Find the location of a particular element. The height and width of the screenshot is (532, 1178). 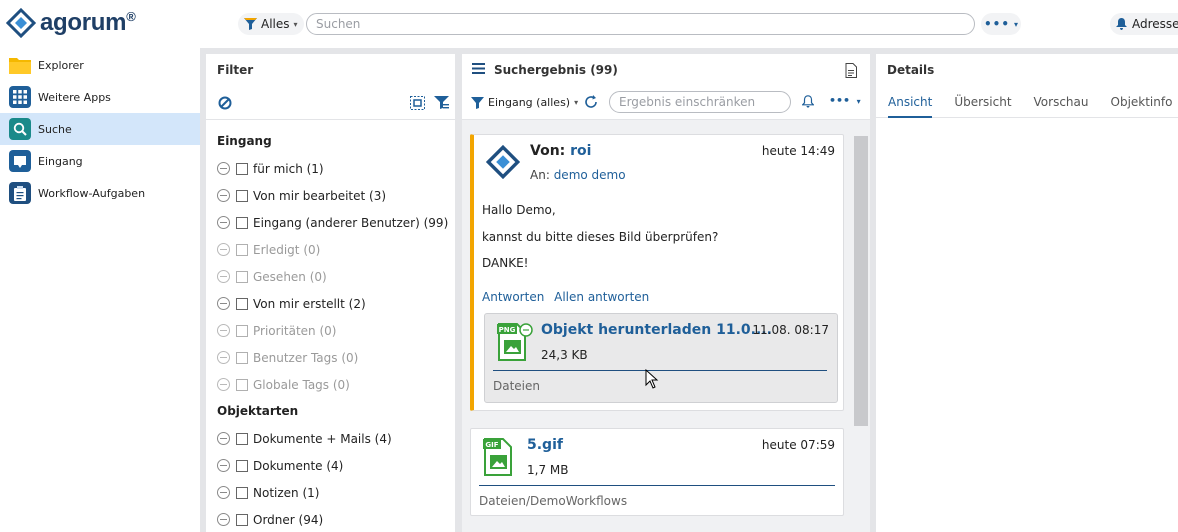

tab-uebersicht: Übersicht is located at coordinates (982, 102).